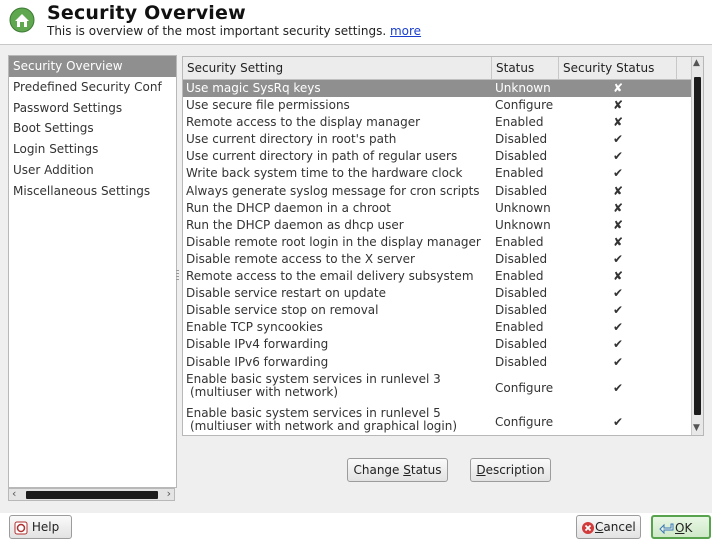 The image size is (712, 541). Describe the element at coordinates (92, 128) in the screenshot. I see `sidebar-item: Boot Settings` at that location.